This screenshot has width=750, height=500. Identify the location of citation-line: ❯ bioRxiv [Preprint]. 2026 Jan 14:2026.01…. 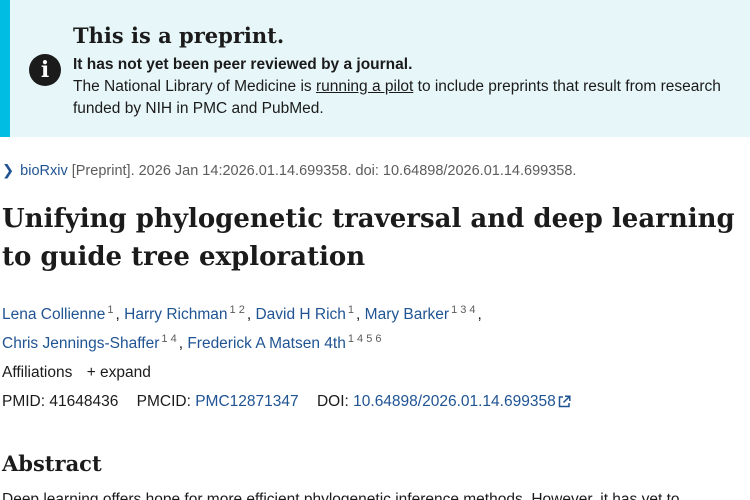
(289, 171).